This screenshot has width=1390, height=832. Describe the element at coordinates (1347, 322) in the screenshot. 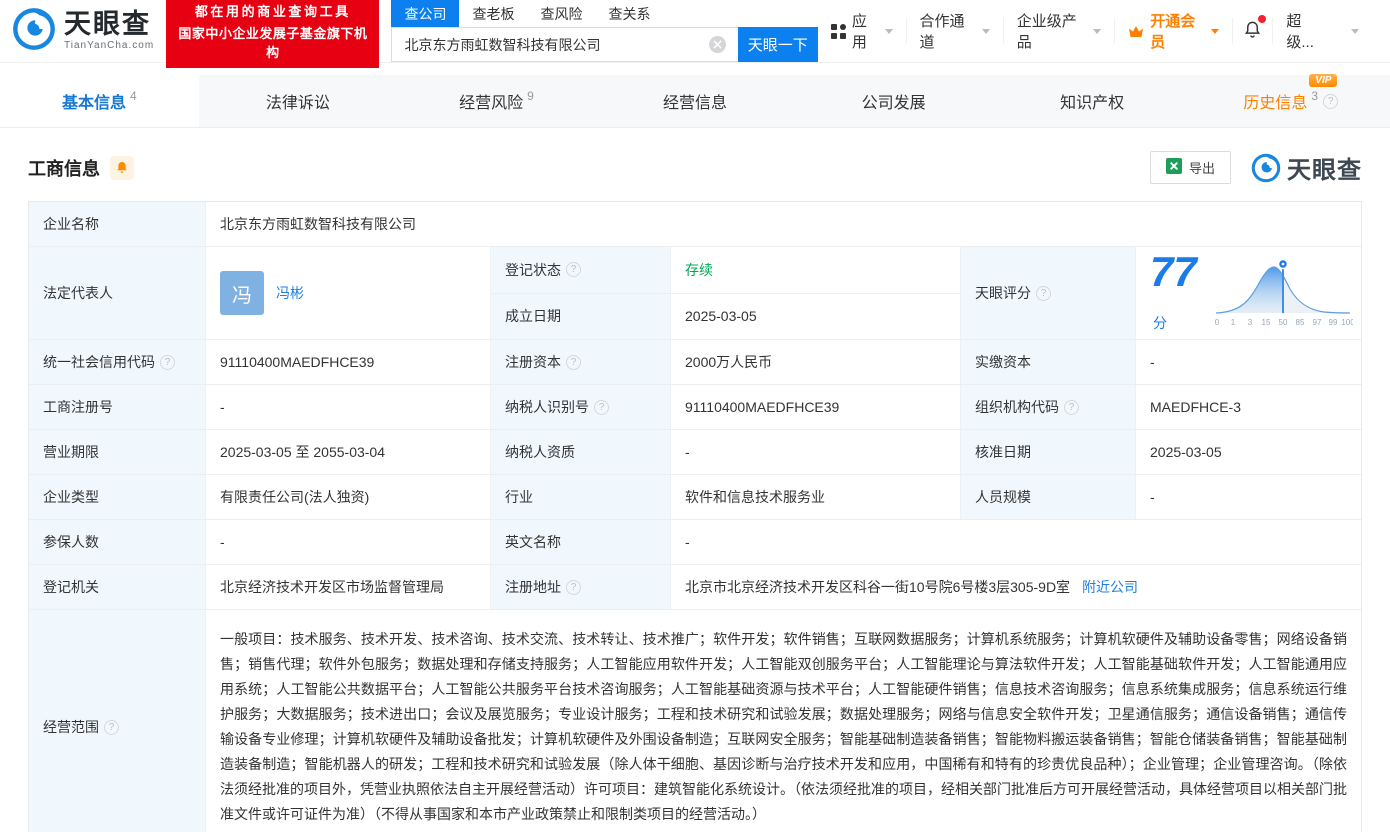

I see `svg-text: 100` at that location.